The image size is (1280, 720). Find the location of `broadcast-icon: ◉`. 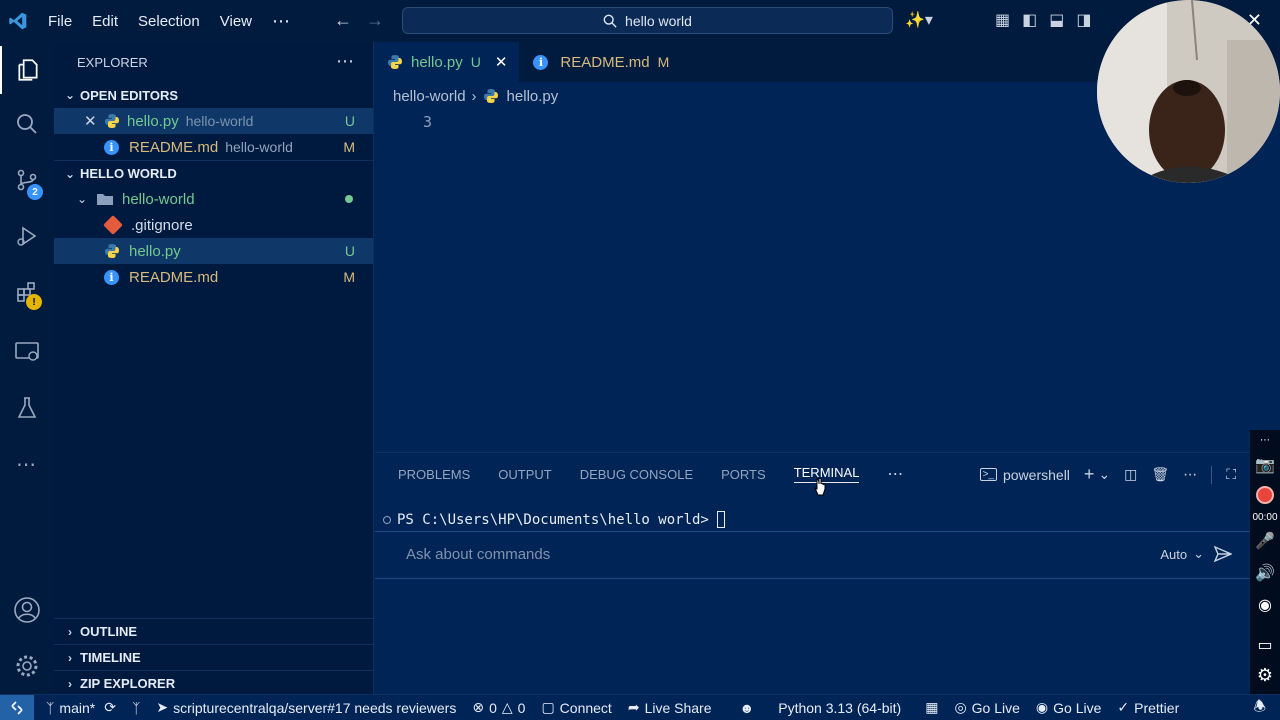

broadcast-icon: ◉ is located at coordinates (1042, 707).